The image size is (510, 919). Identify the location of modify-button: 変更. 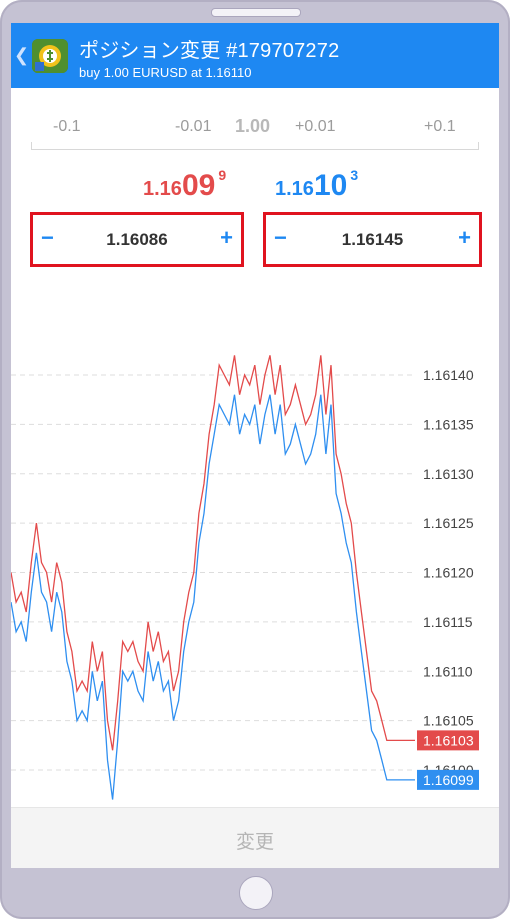
(255, 840).